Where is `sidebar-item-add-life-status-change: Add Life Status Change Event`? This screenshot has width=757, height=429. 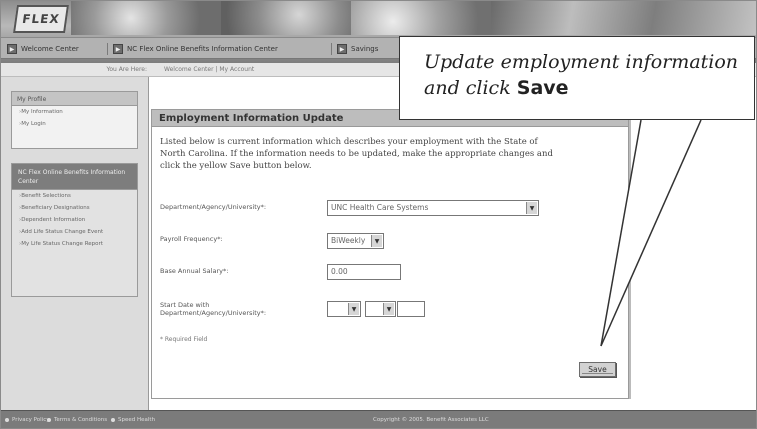
sidebar-item-add-life-status-change: Add Life Status Change Event is located at coordinates (74, 232).